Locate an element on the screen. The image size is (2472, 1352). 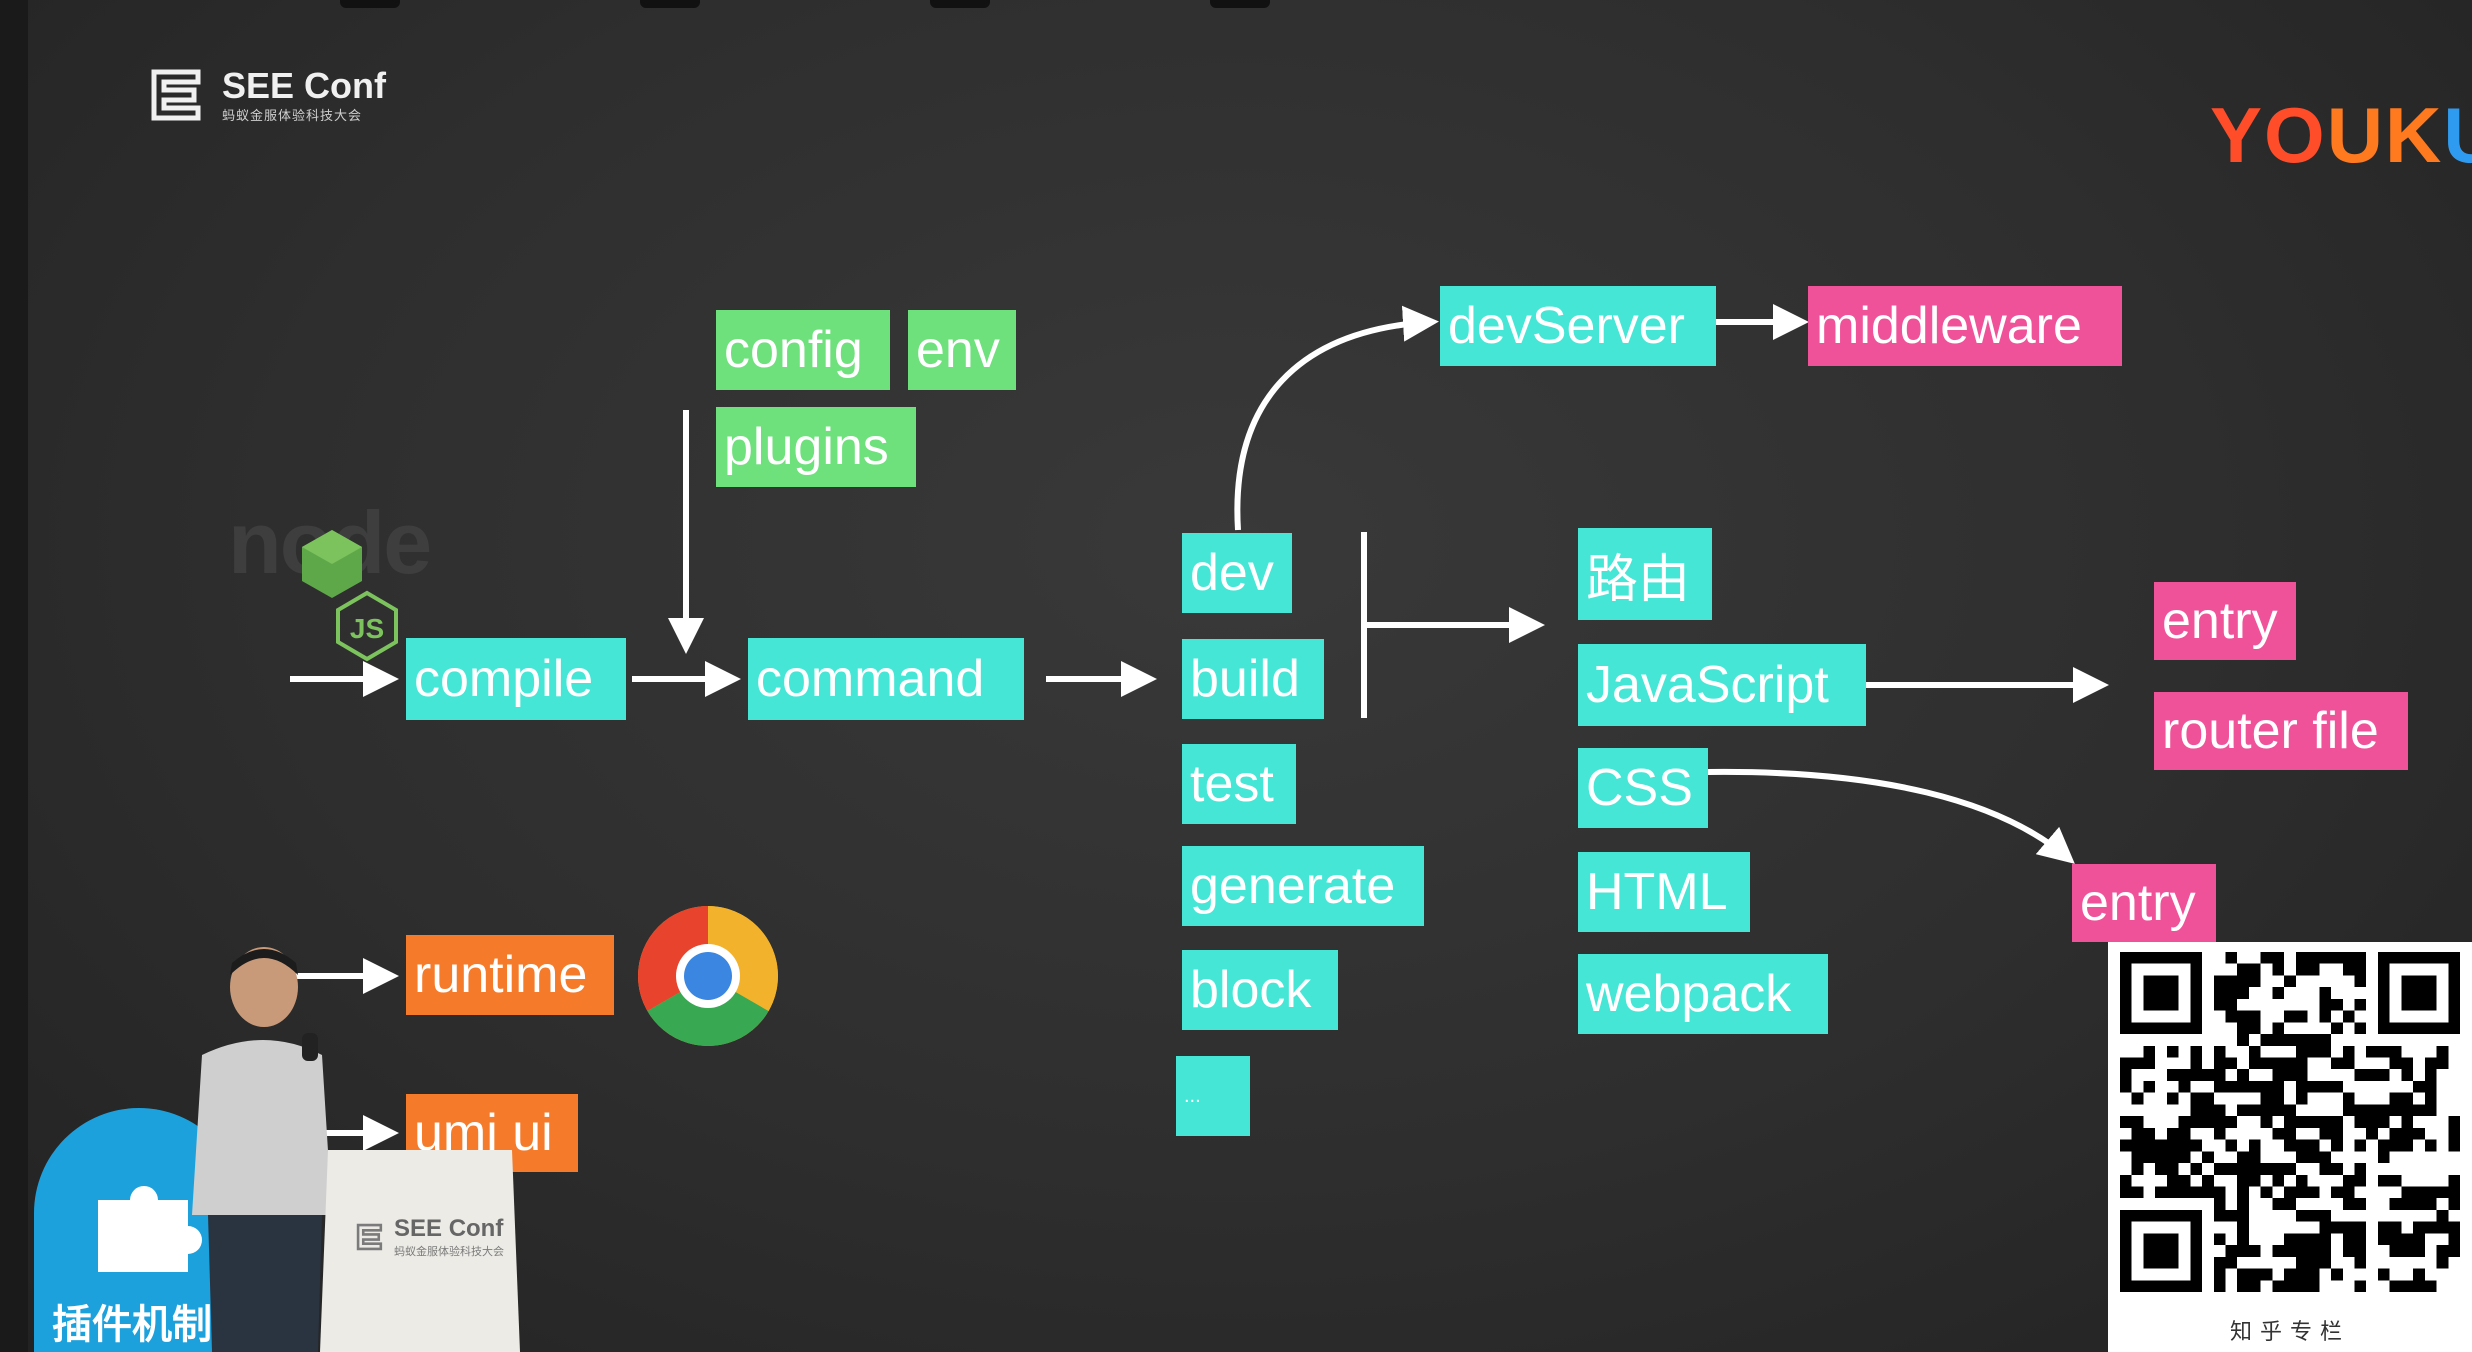
podium-see-conf-mark-icon is located at coordinates (369, 1237).